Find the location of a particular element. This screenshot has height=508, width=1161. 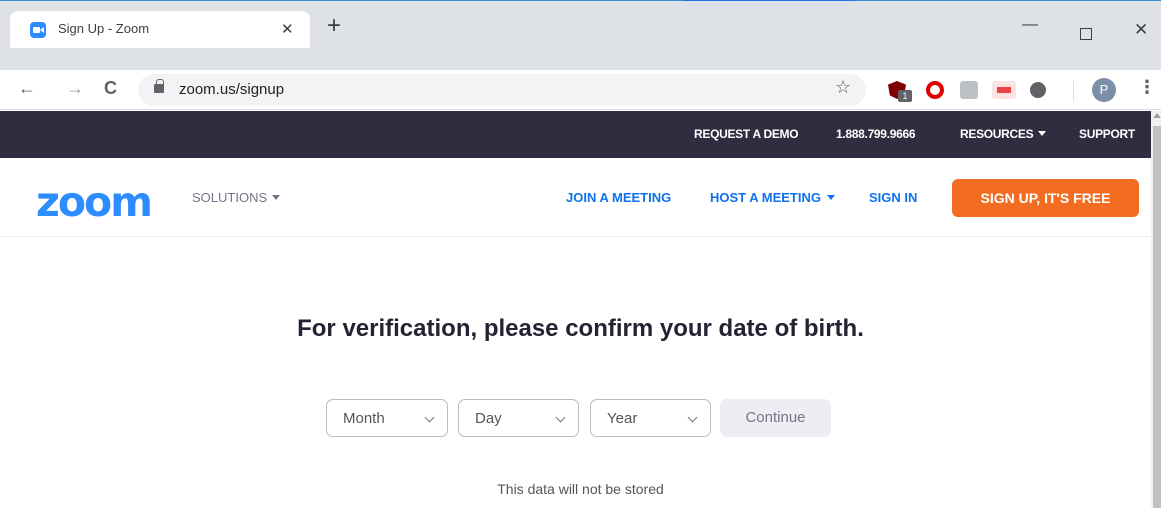

month-select-label: Month is located at coordinates (364, 418).